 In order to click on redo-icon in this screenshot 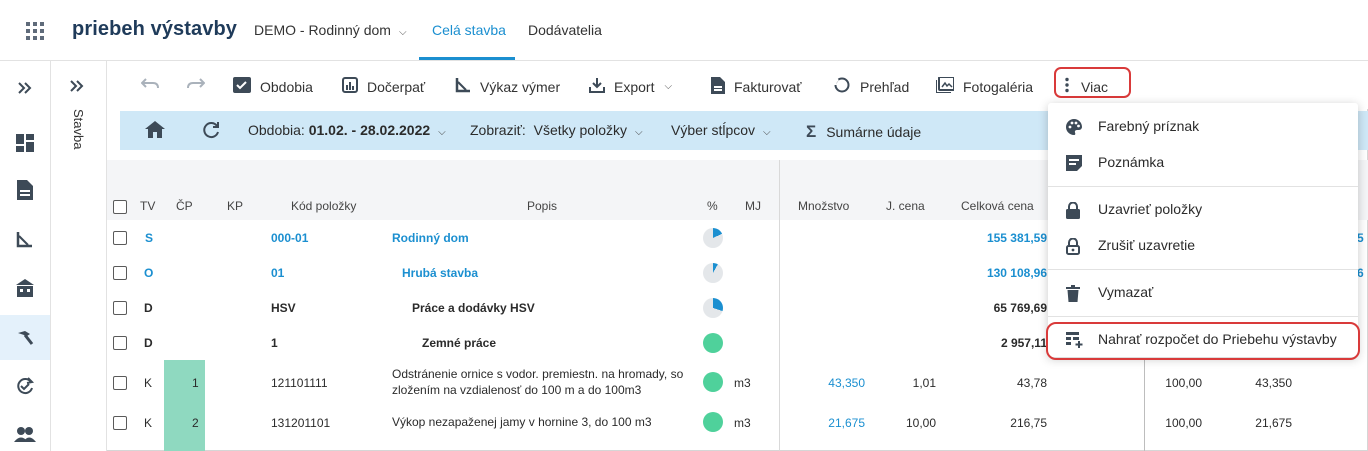, I will do `click(196, 83)`.